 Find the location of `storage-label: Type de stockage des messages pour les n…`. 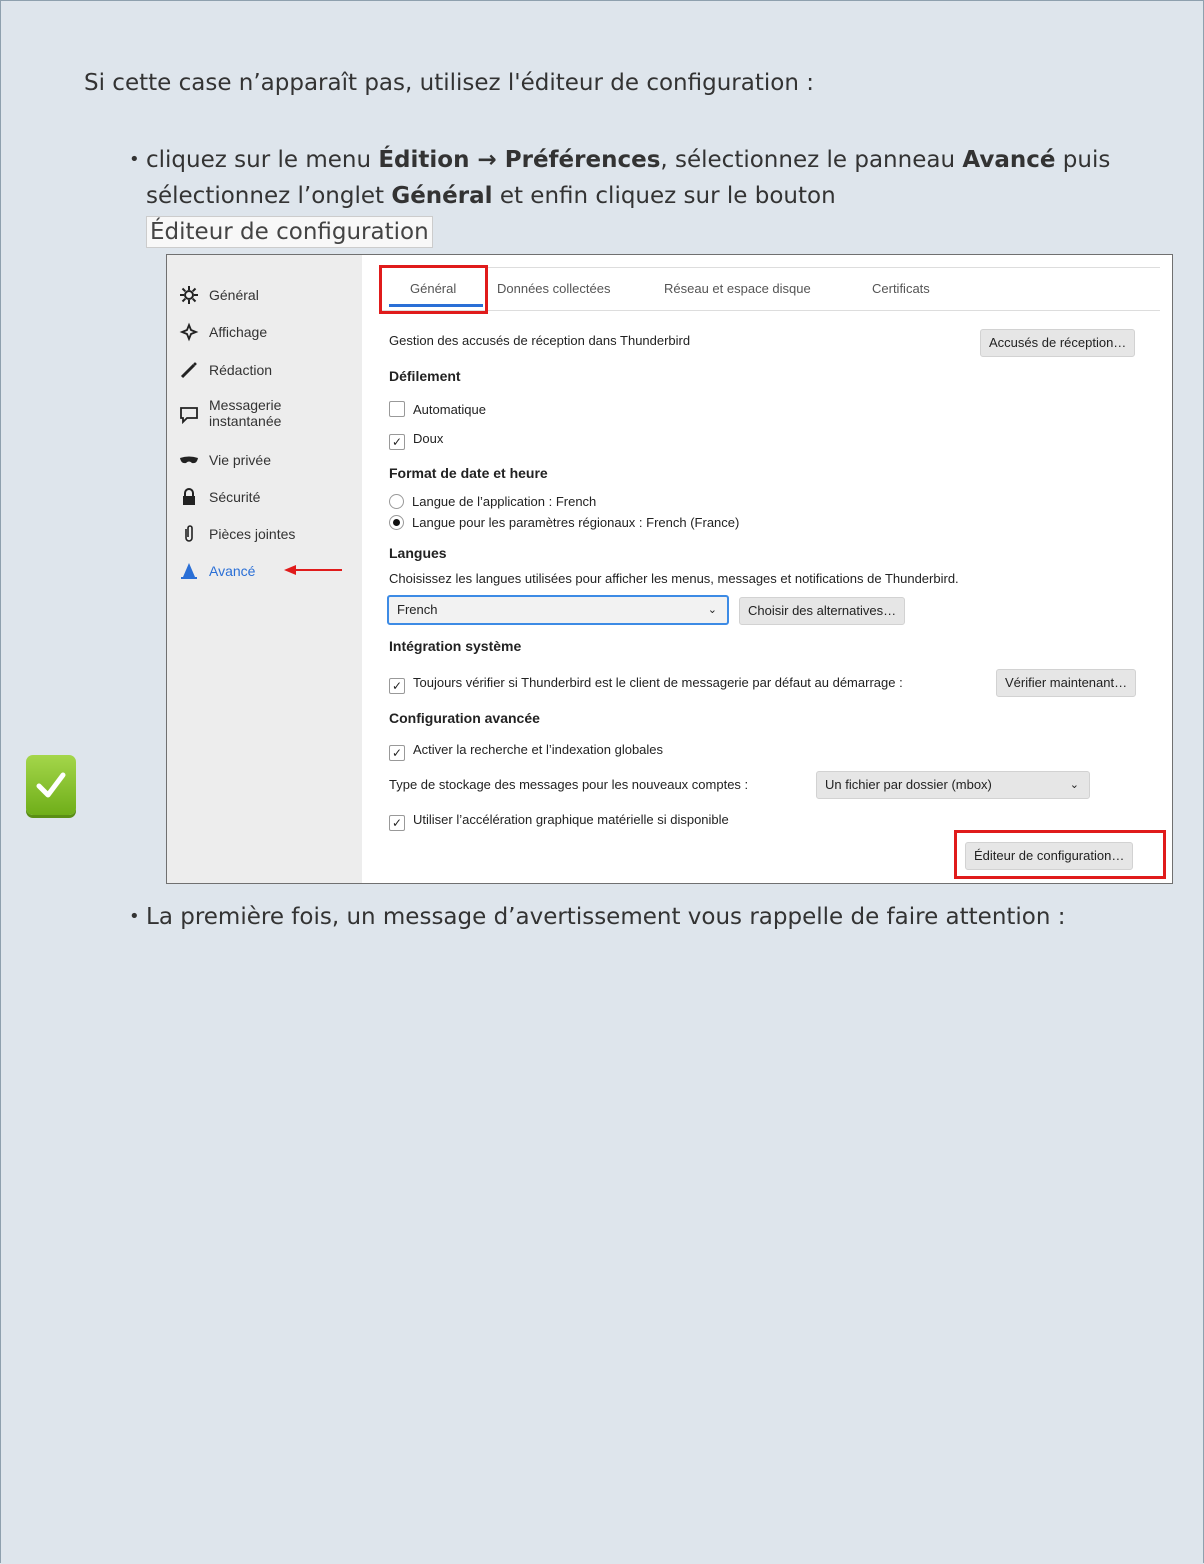

storage-label: Type de stockage des messages pour les n… is located at coordinates (569, 784).